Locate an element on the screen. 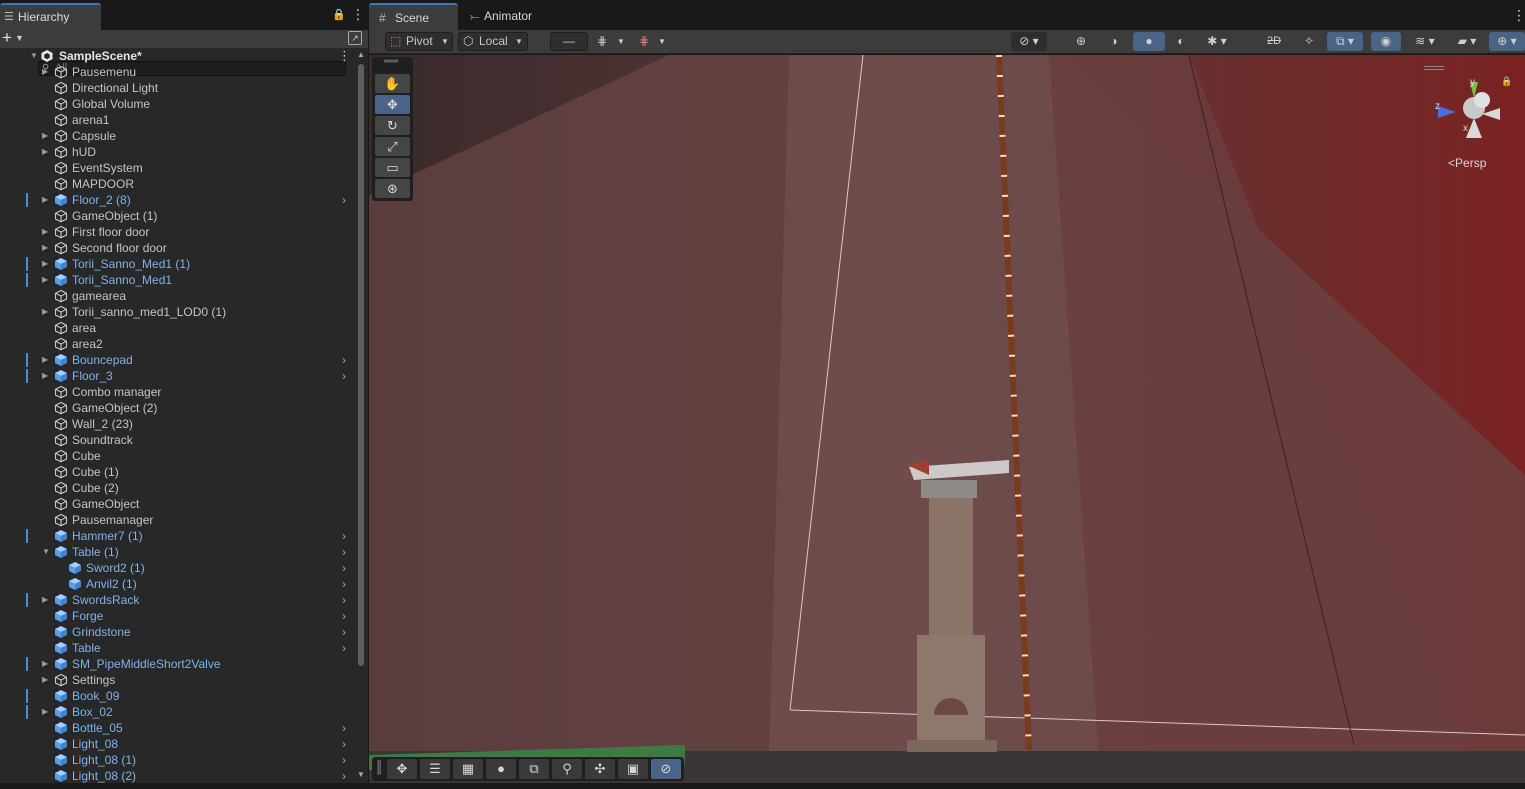 This screenshot has height=789, width=1525. sphere-icon: ● is located at coordinates (501, 769).